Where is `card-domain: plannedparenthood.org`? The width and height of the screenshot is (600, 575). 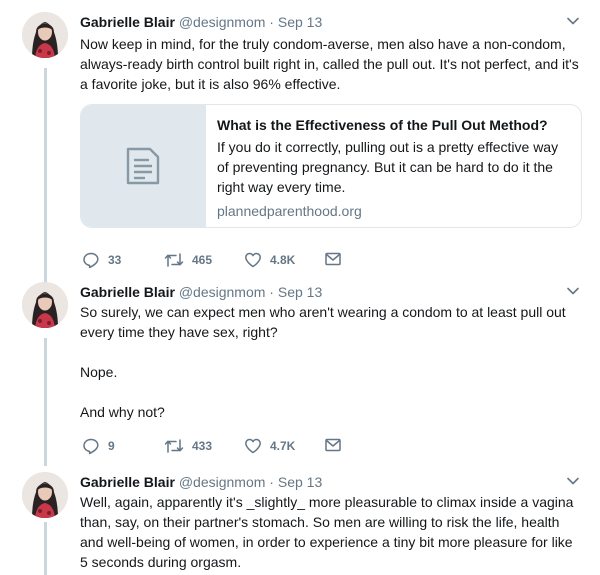 card-domain: plannedparenthood.org is located at coordinates (289, 211).